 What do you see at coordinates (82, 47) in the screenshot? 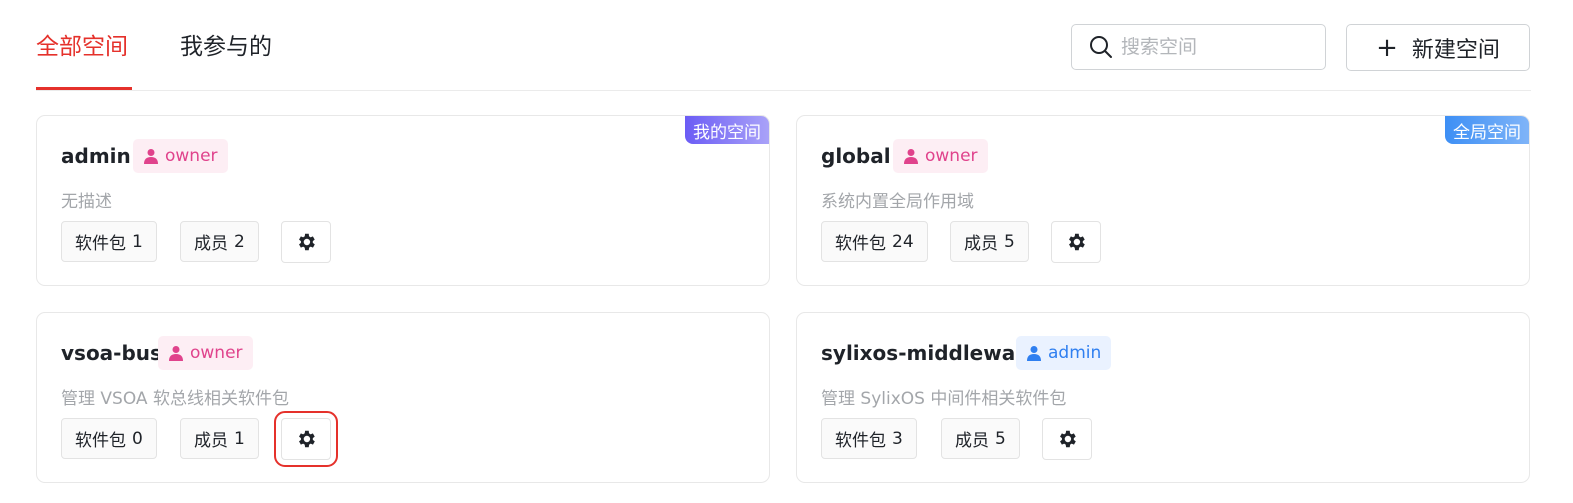
I see `tab-all-spaces: 全部空间` at bounding box center [82, 47].